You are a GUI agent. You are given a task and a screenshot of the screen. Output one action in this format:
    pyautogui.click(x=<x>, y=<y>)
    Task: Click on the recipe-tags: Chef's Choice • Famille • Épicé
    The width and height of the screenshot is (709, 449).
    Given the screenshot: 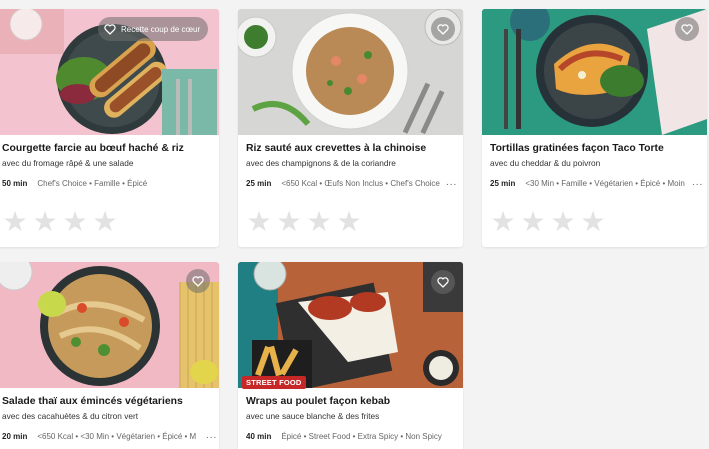 What is the action you would take?
    pyautogui.click(x=92, y=183)
    